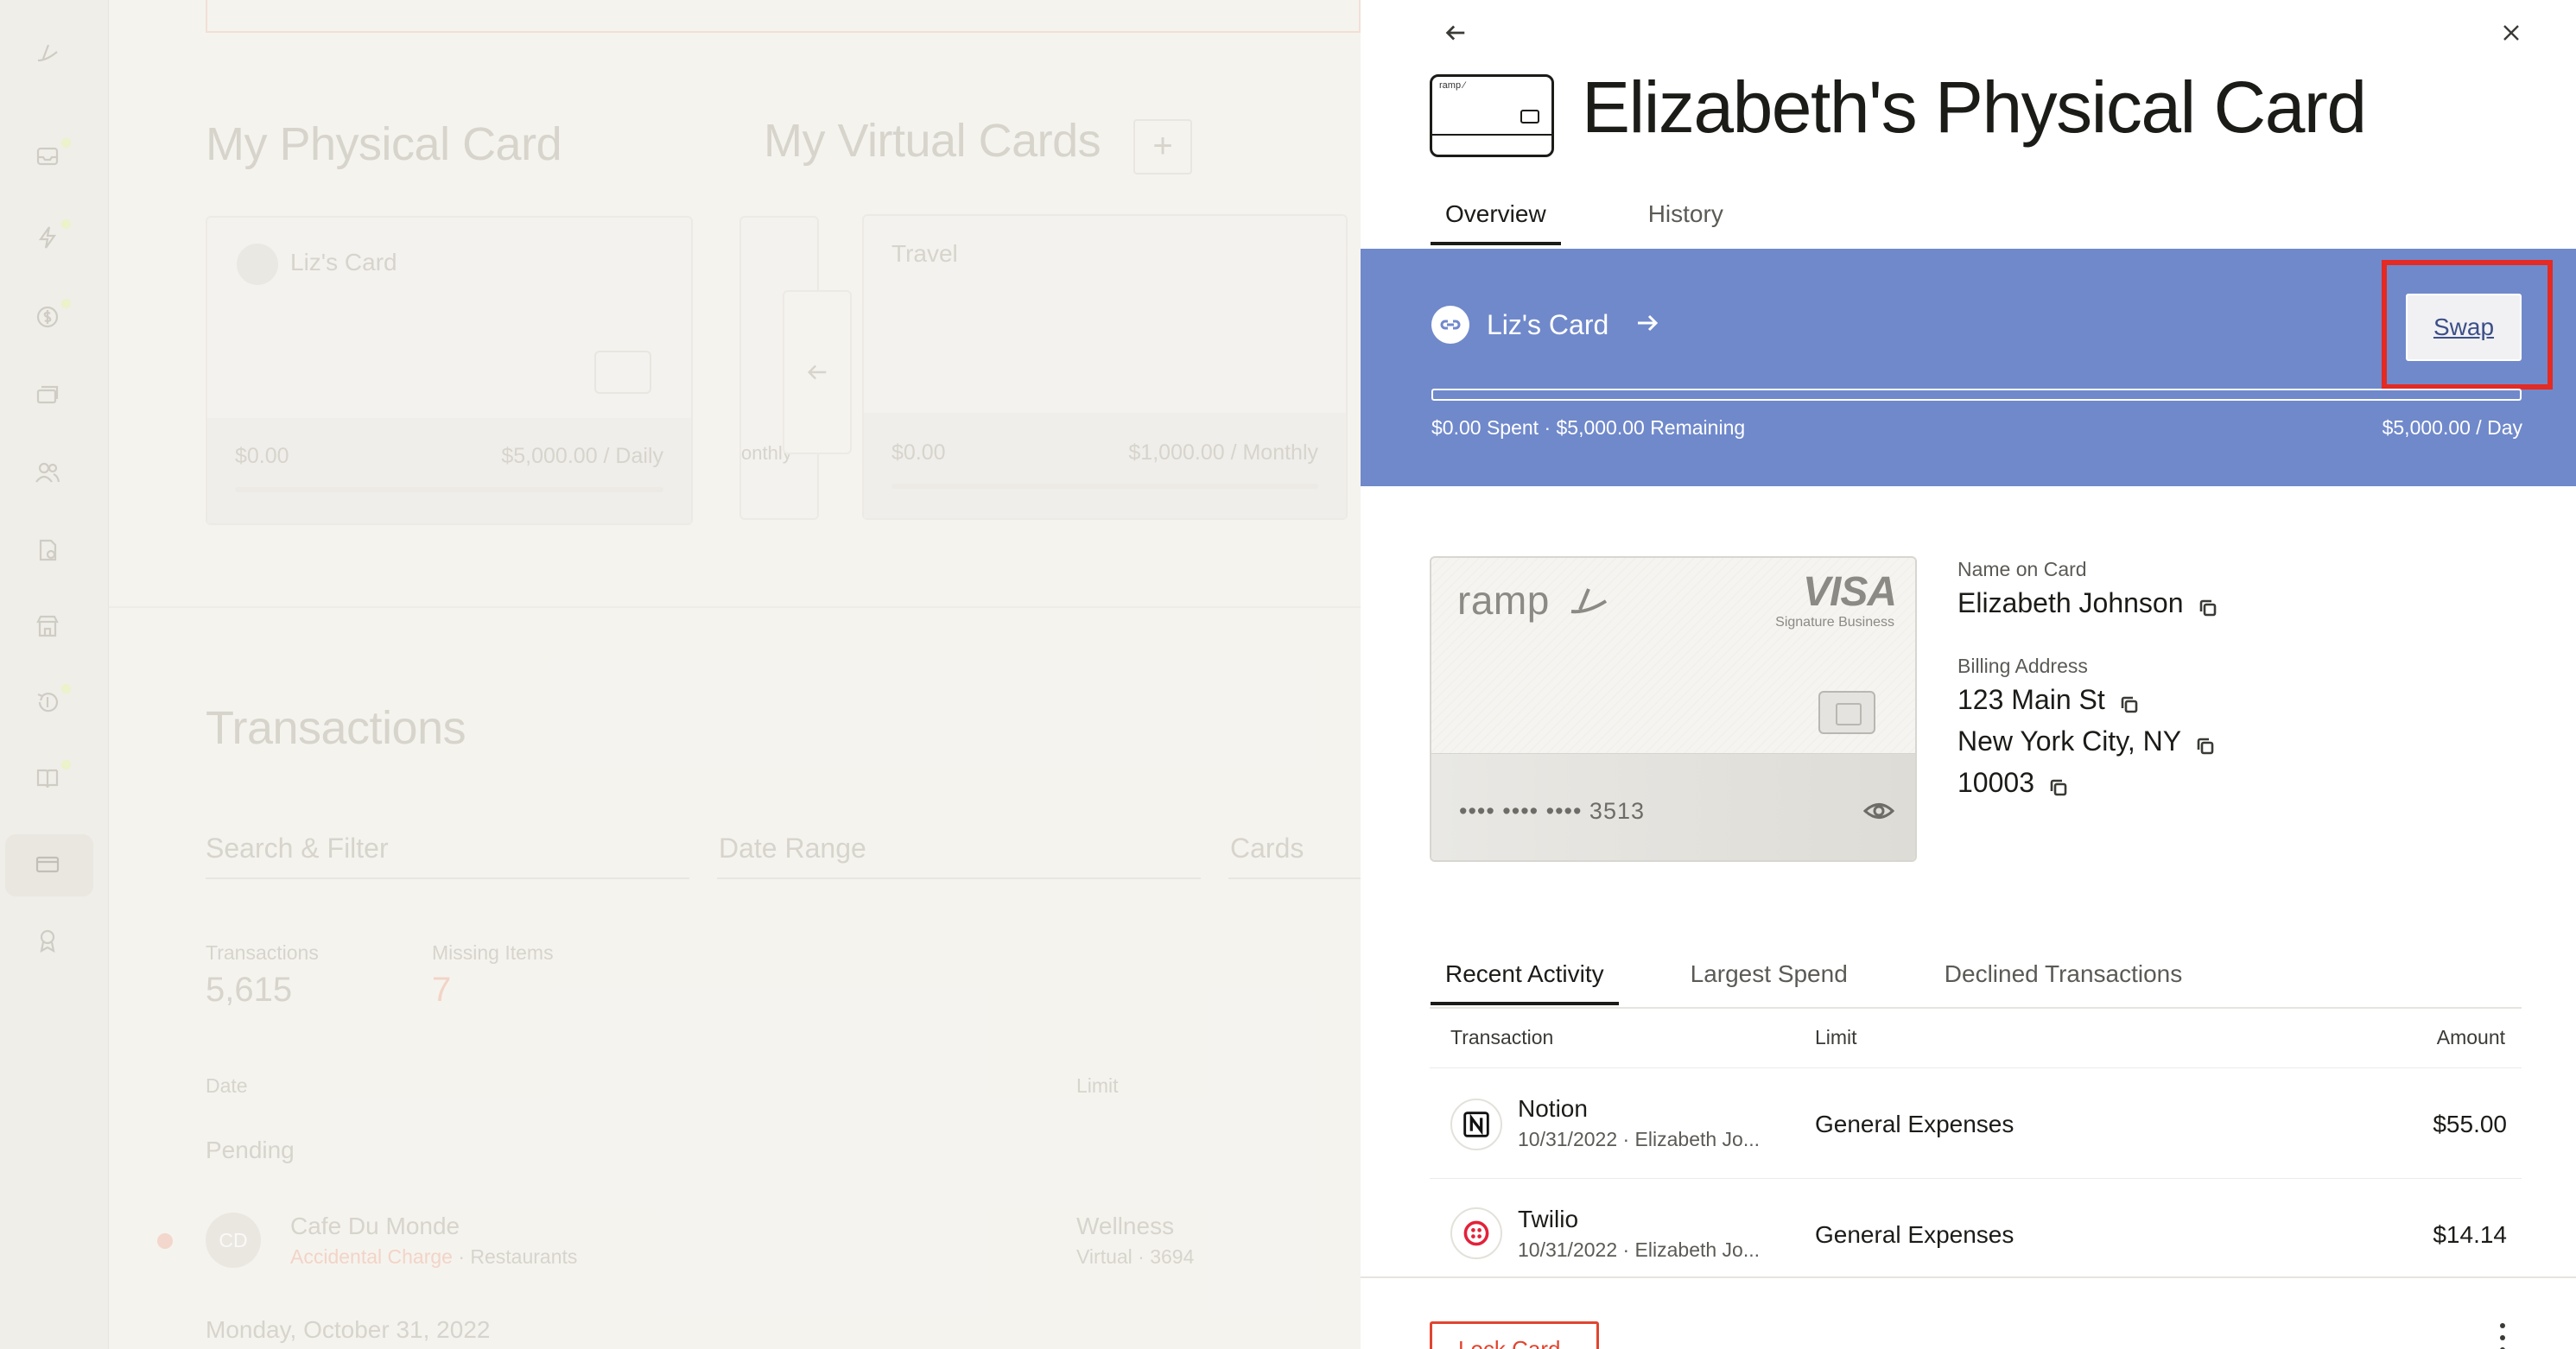  What do you see at coordinates (1476, 1125) in the screenshot?
I see `notion-logo-icon` at bounding box center [1476, 1125].